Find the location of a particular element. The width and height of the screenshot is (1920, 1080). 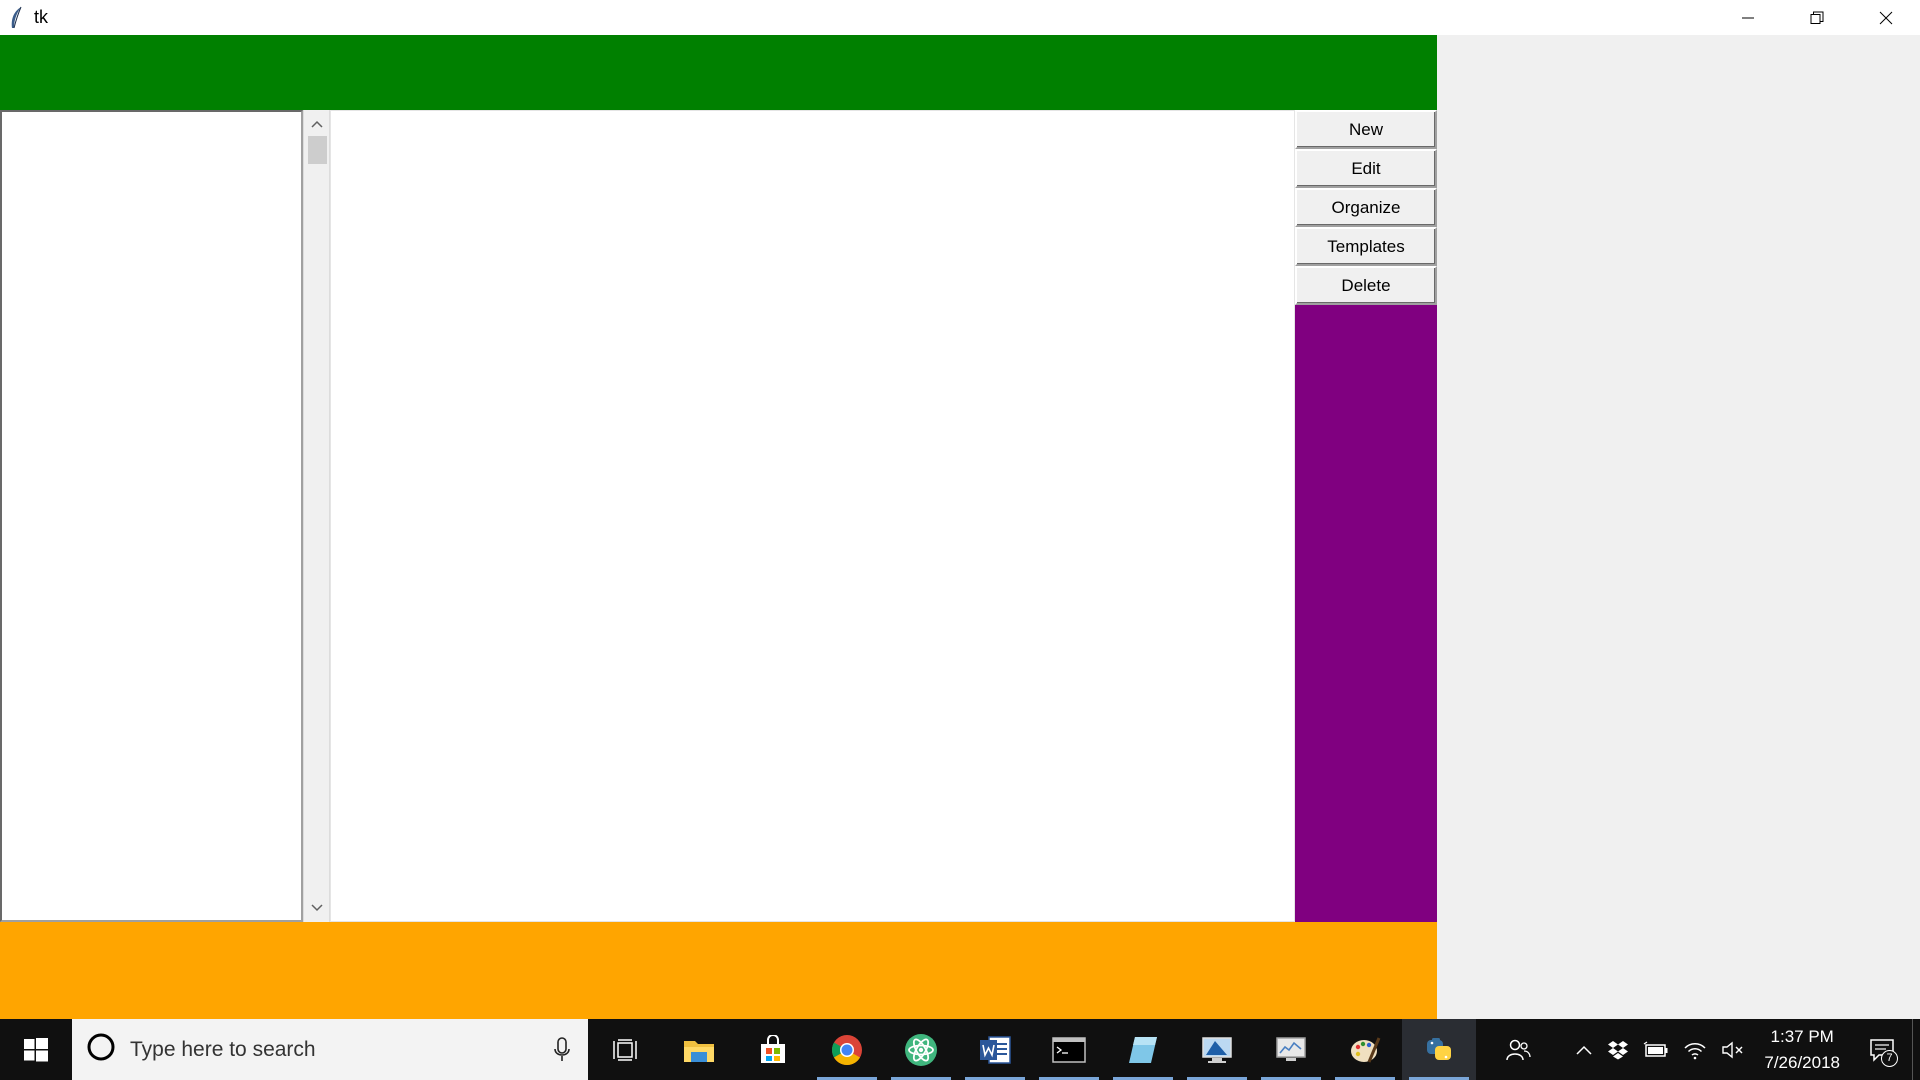

paint-icon is located at coordinates (1365, 1049).